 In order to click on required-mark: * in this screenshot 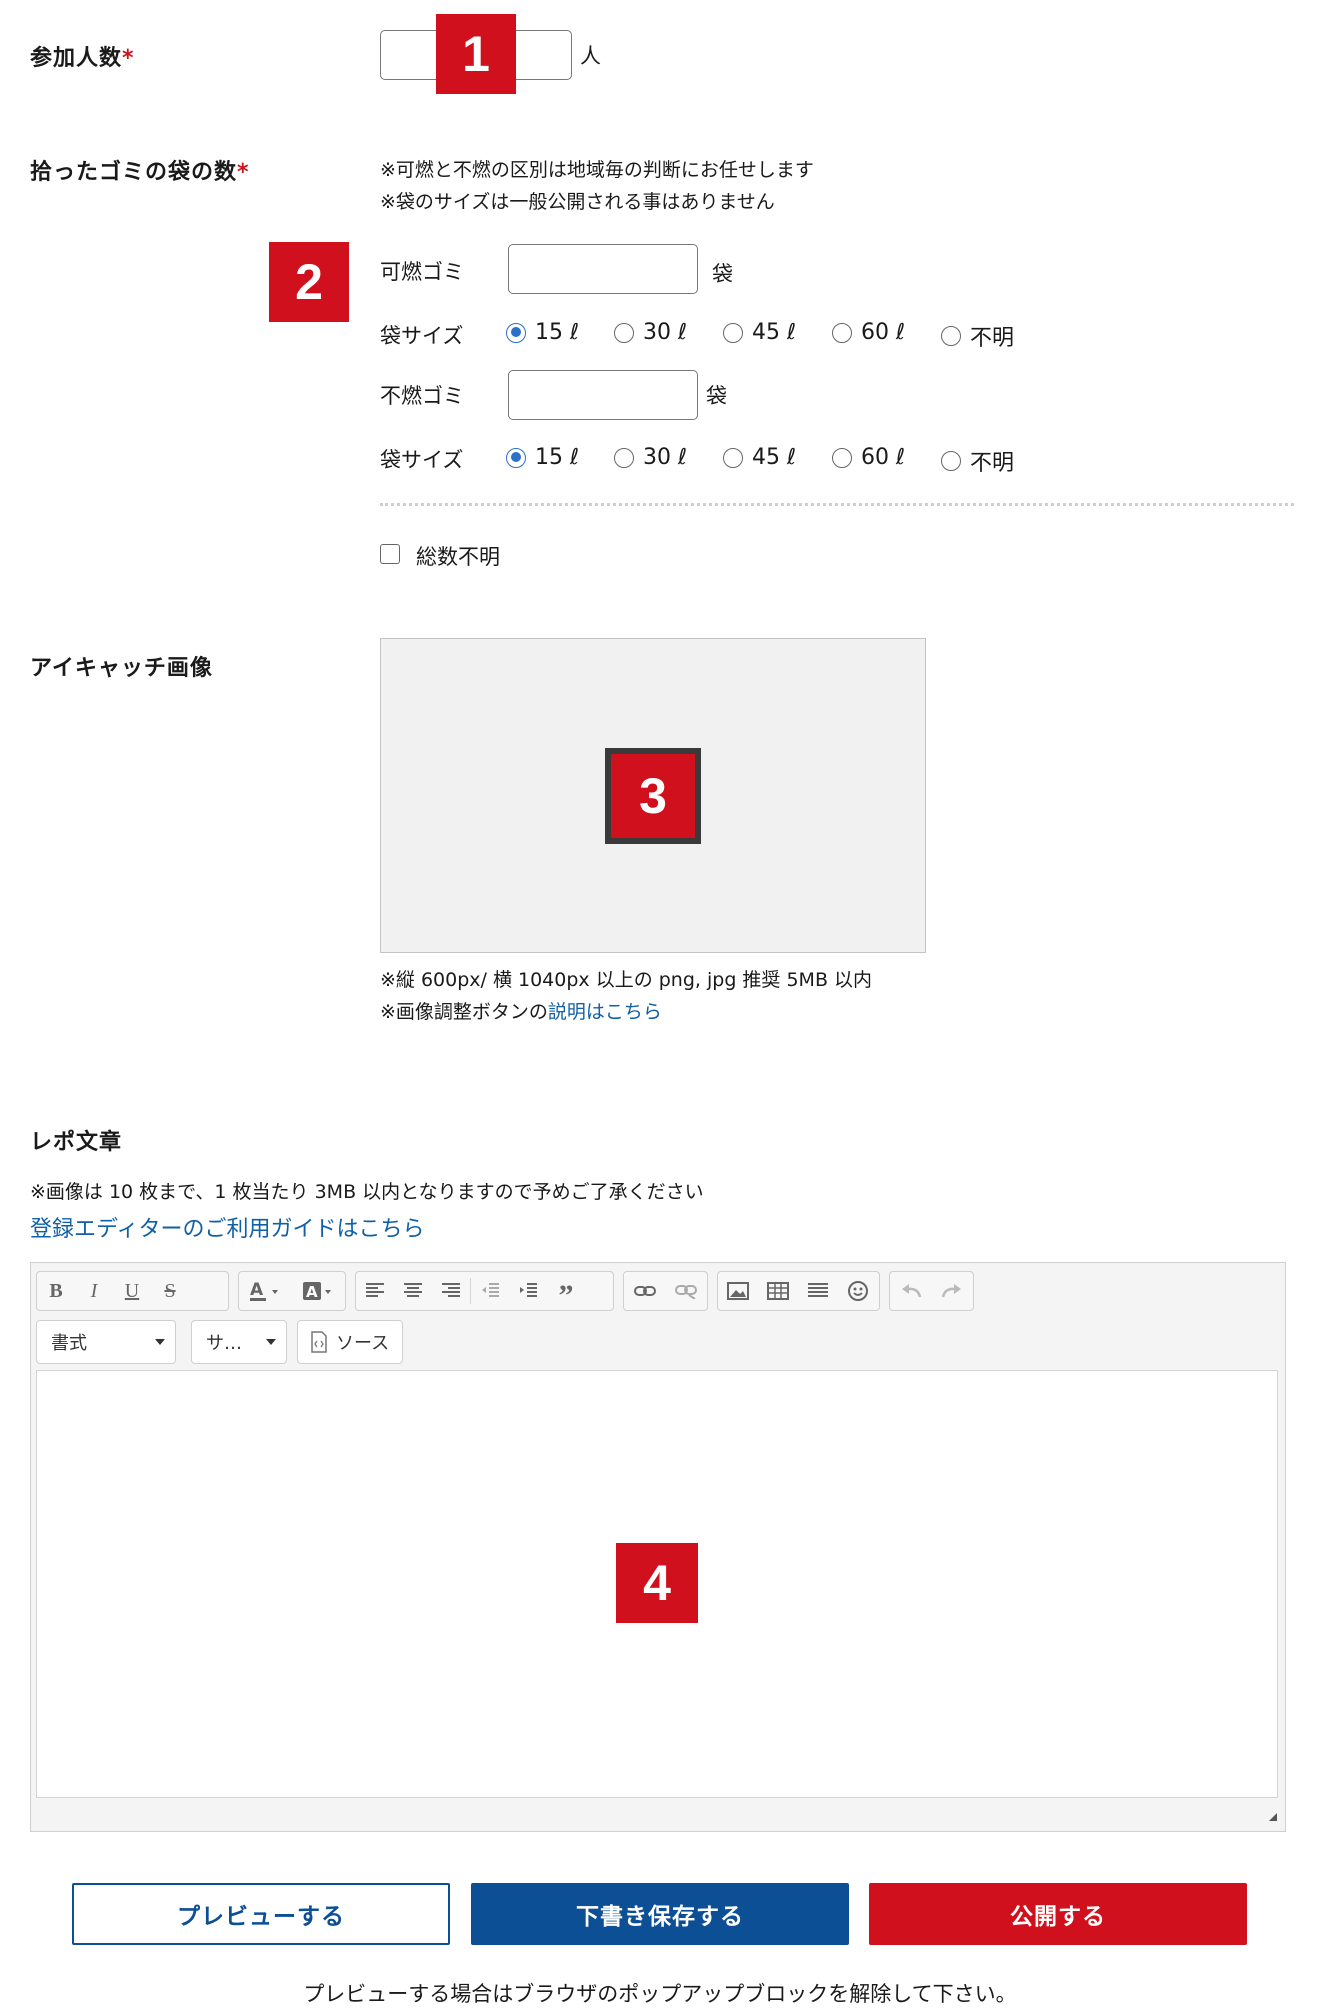, I will do `click(128, 58)`.